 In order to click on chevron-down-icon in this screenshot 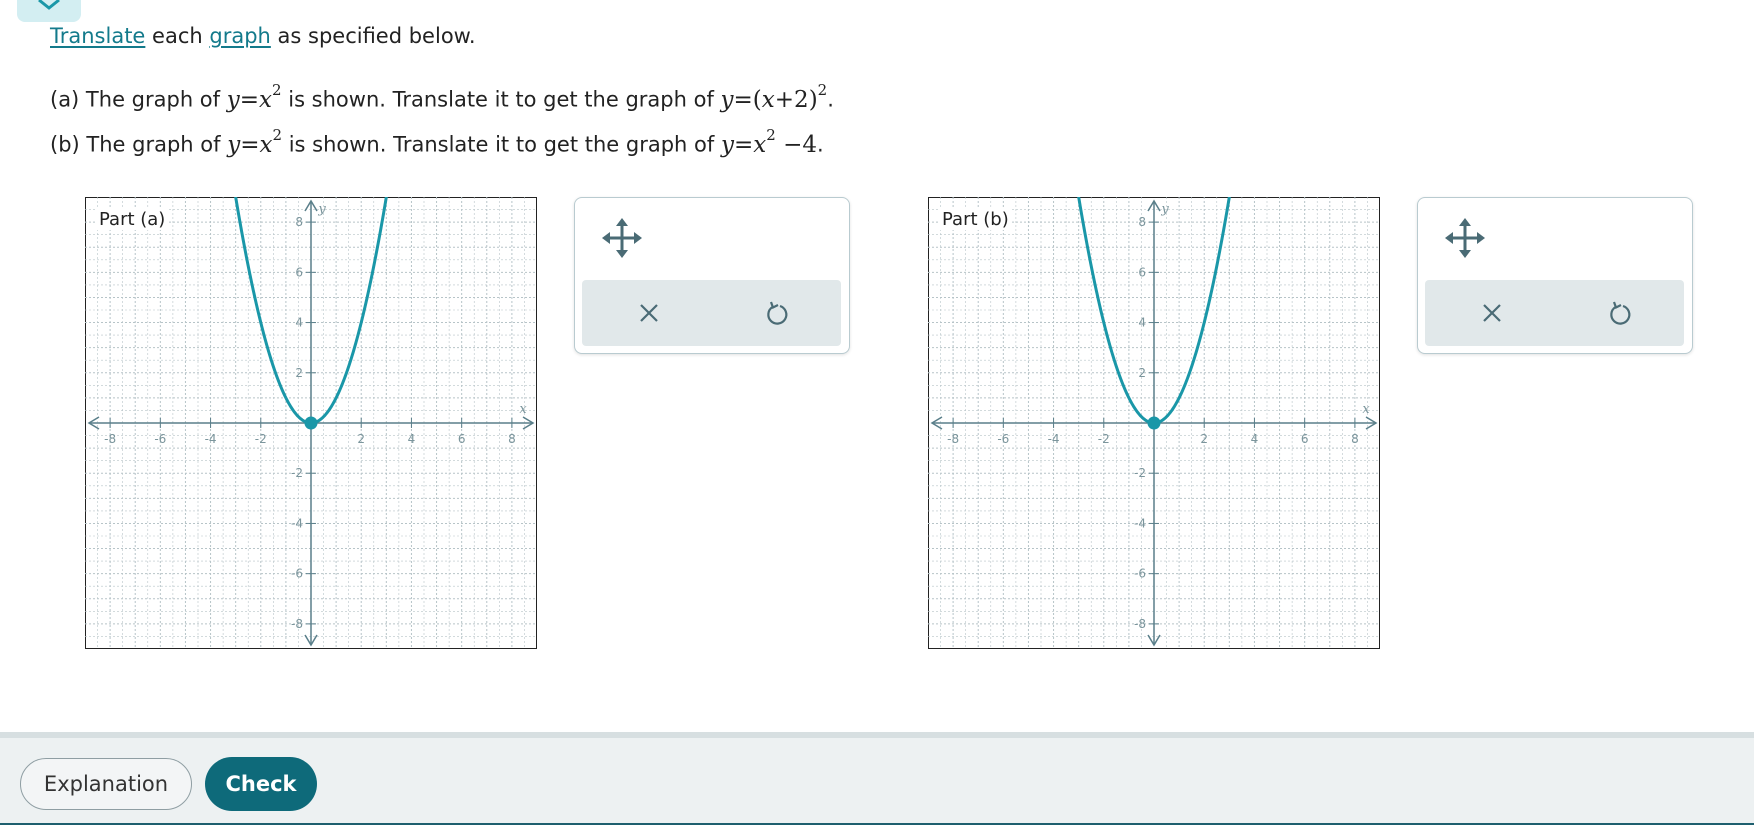, I will do `click(49, 5)`.